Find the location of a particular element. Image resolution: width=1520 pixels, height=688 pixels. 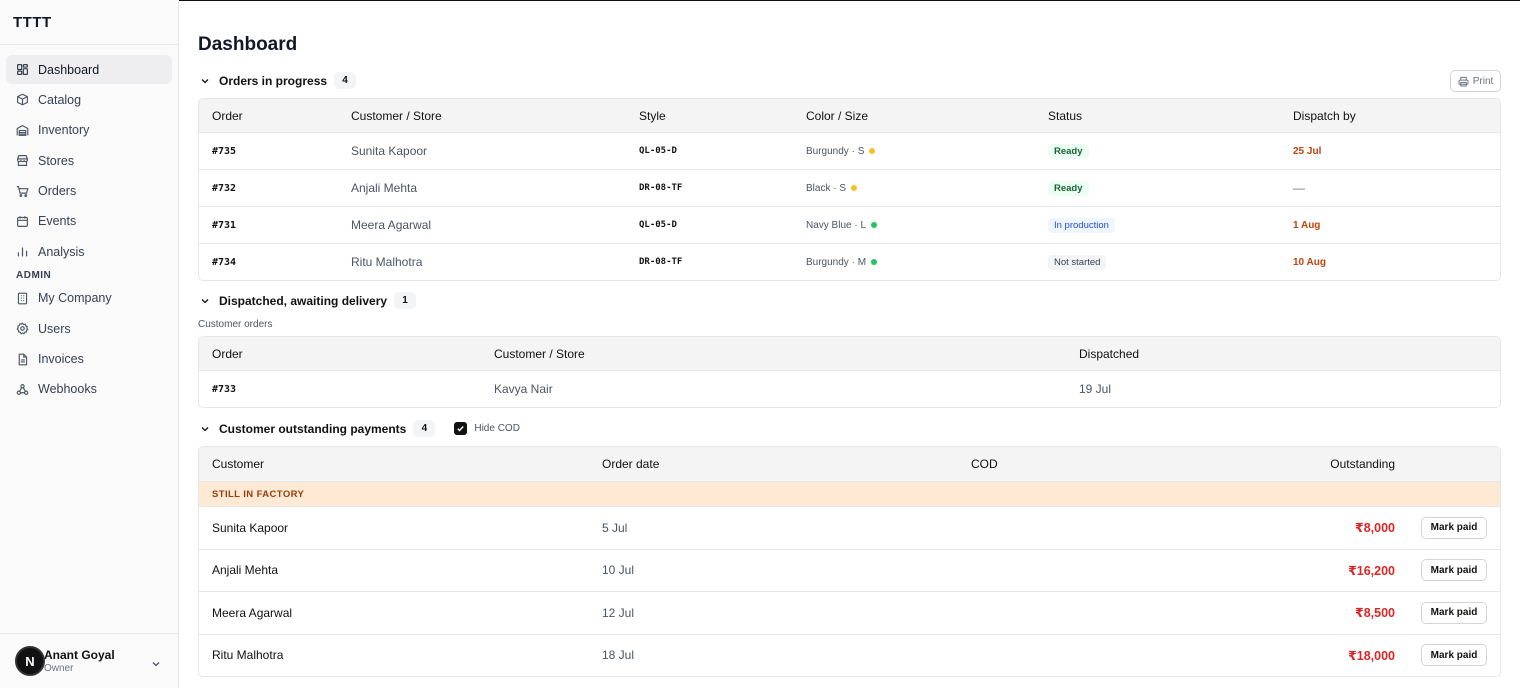

order-id: #733 is located at coordinates (224, 389).